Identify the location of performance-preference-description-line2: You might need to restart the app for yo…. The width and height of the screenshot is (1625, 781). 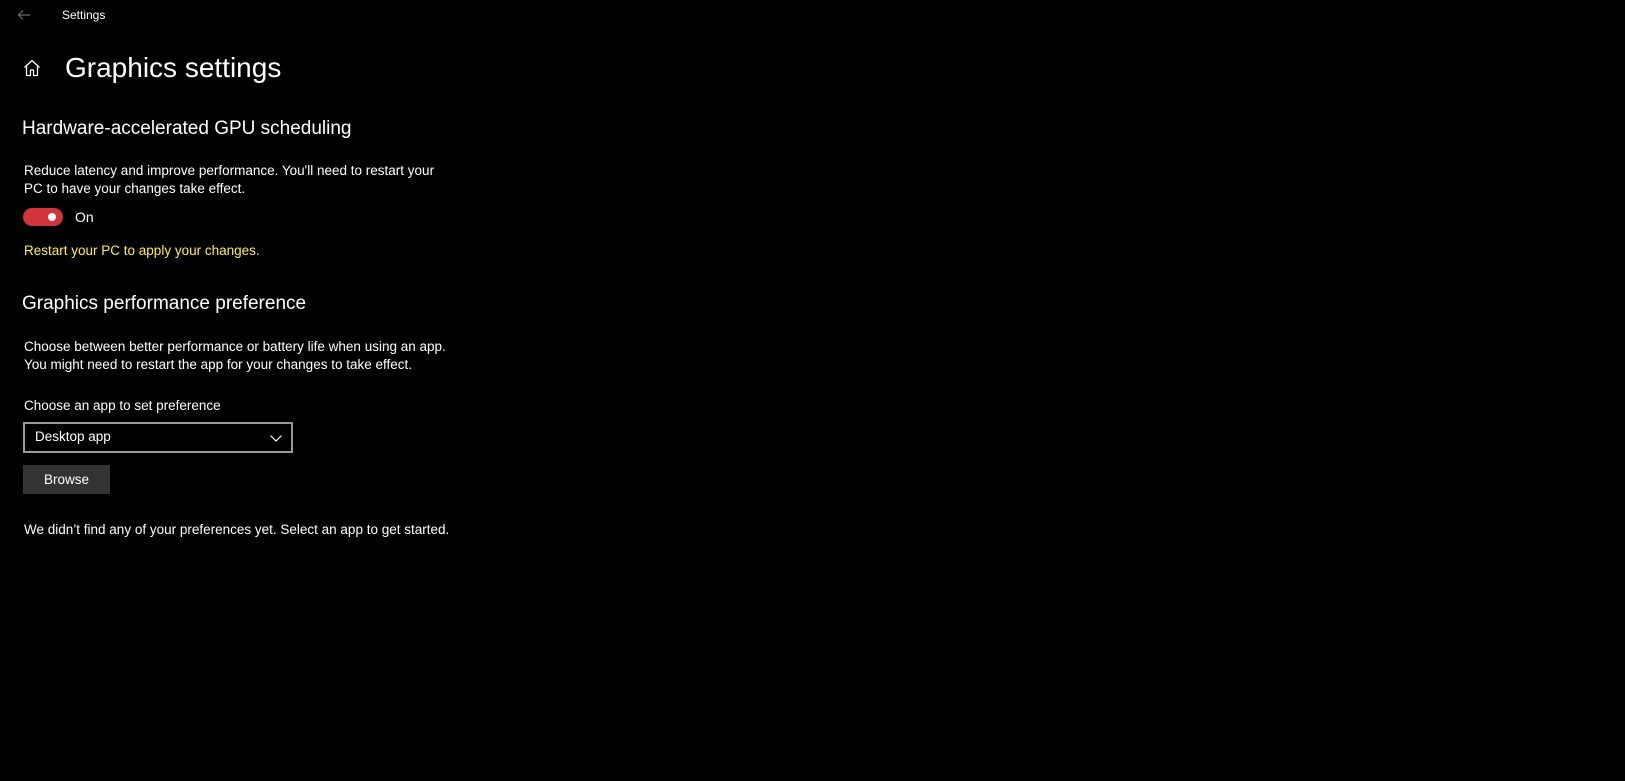
(218, 364).